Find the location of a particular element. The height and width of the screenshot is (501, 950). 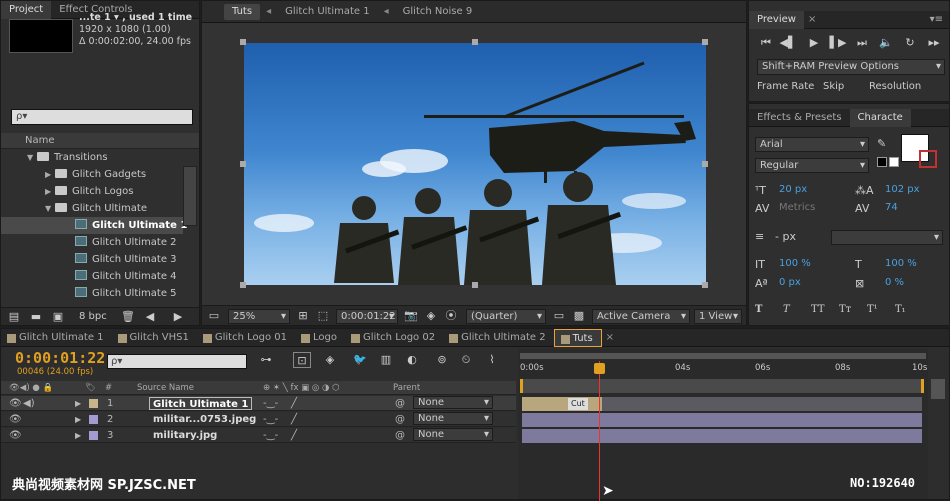

loop-icon: ↻ is located at coordinates (910, 43).